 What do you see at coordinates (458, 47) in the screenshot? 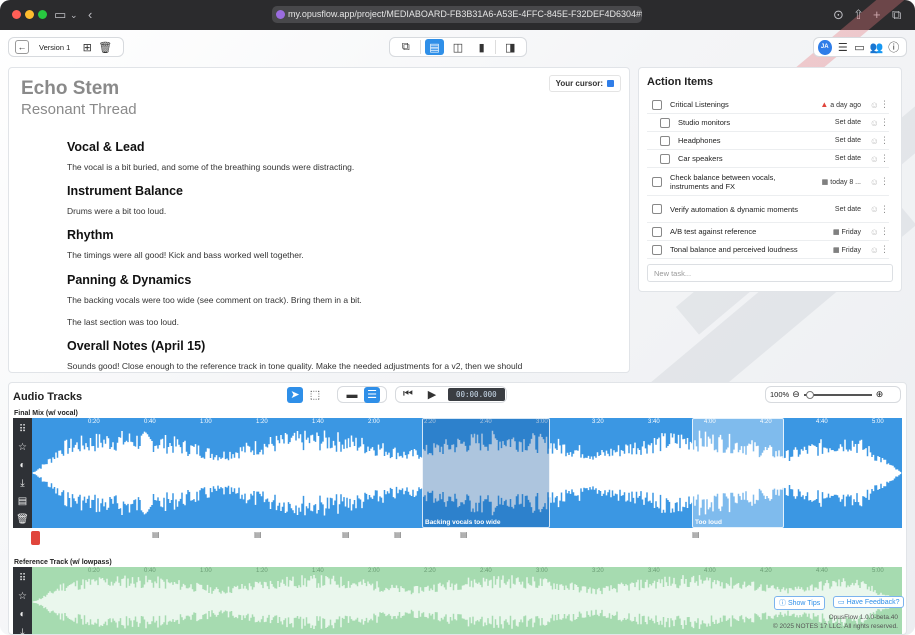
I see `layout-split-icon: ◫` at bounding box center [458, 47].